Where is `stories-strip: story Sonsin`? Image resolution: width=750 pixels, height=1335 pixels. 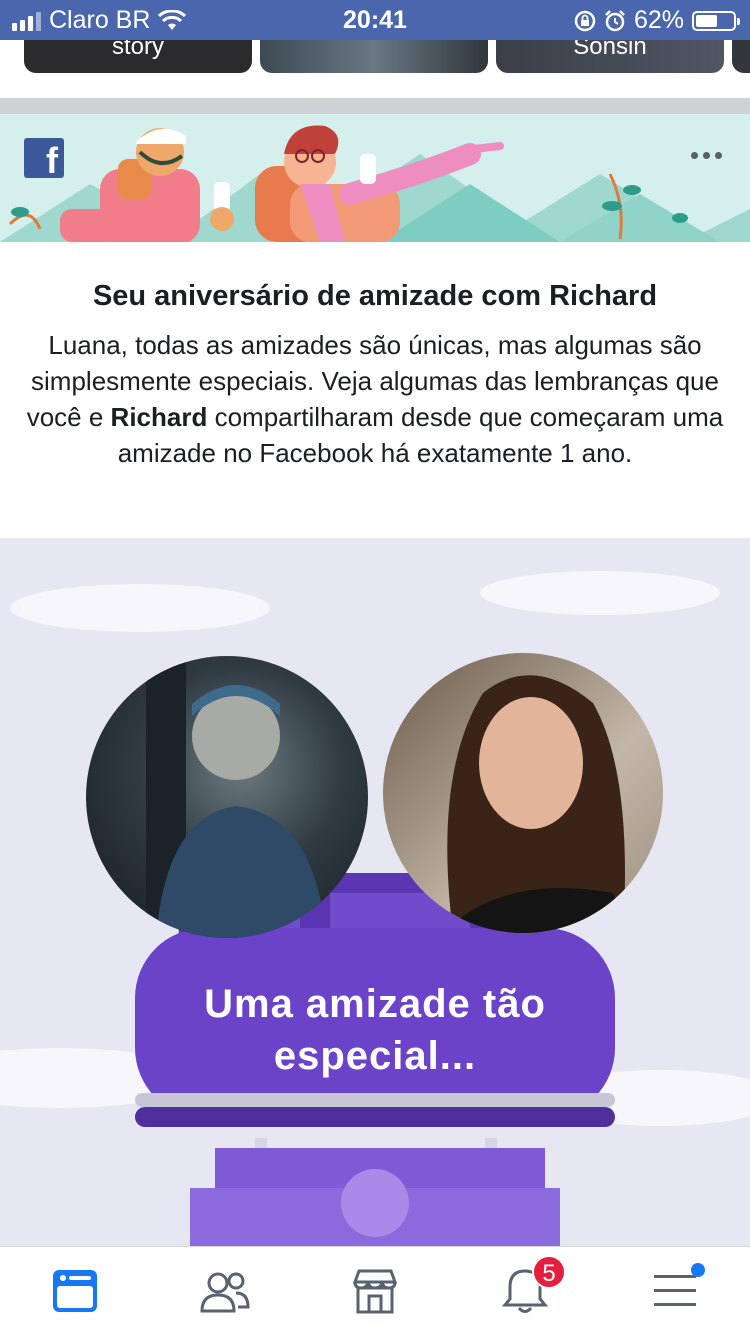
stories-strip: story Sonsin is located at coordinates (375, 69).